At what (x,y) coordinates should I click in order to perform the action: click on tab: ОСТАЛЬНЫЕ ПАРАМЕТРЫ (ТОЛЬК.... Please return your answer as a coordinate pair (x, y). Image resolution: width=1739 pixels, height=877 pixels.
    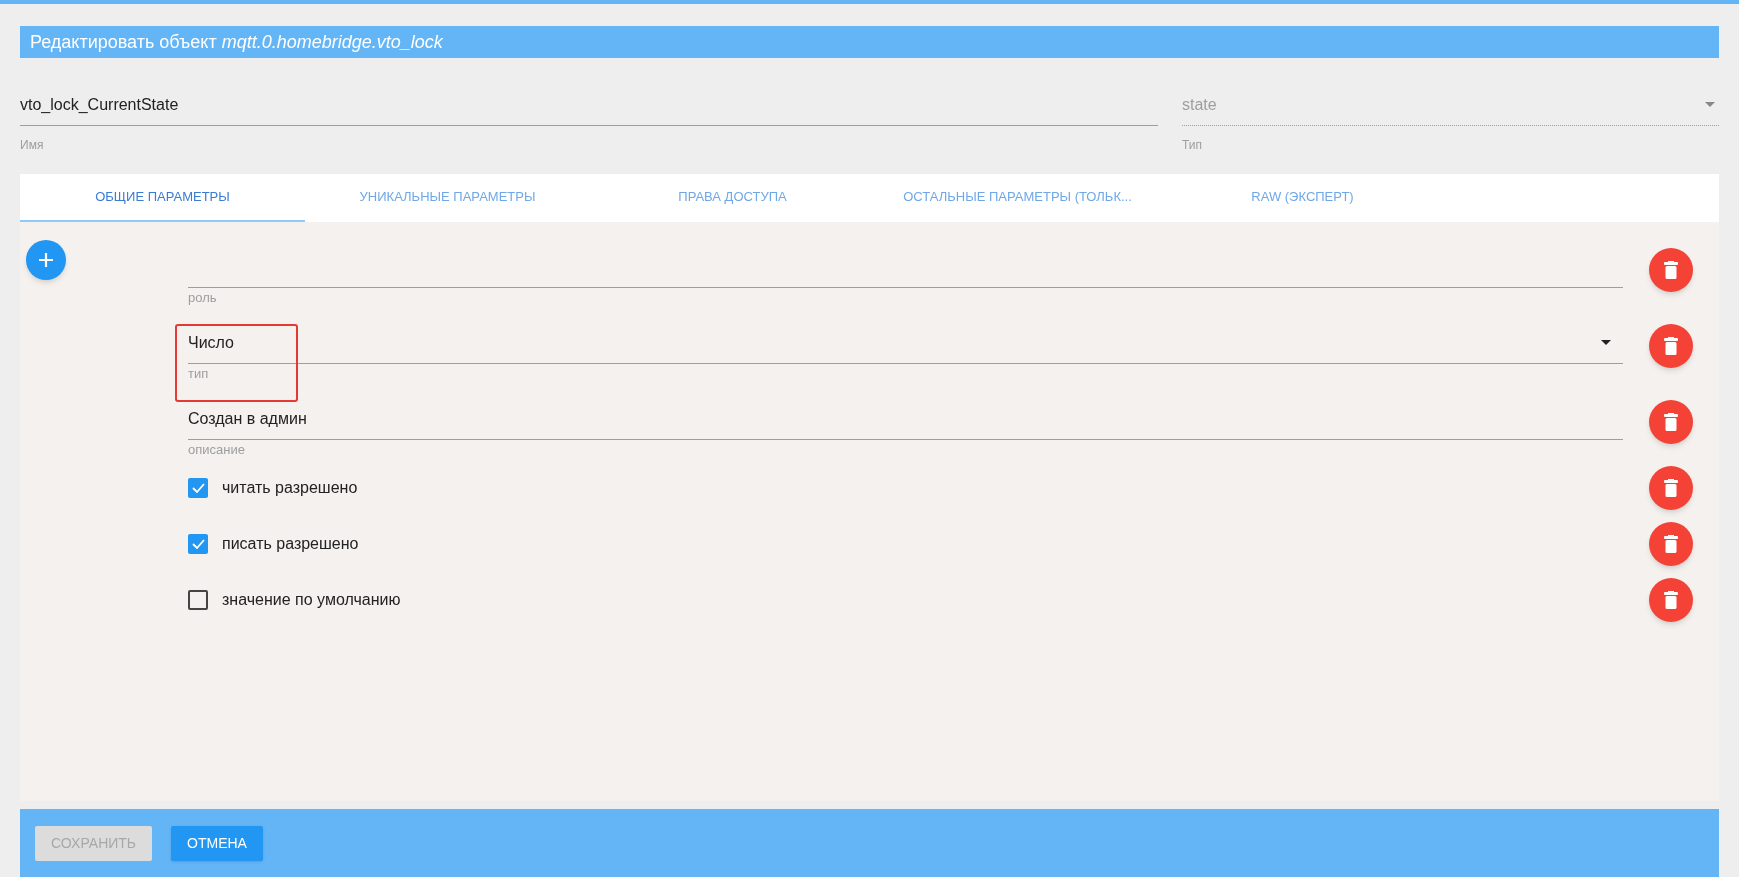
    Looking at the image, I should click on (1017, 198).